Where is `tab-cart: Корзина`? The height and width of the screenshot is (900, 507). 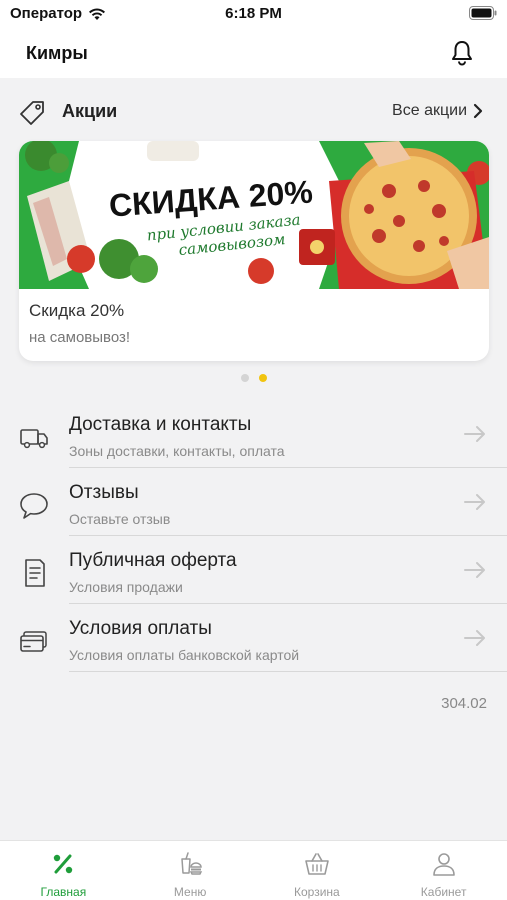
tab-cart: Корзина is located at coordinates (317, 870).